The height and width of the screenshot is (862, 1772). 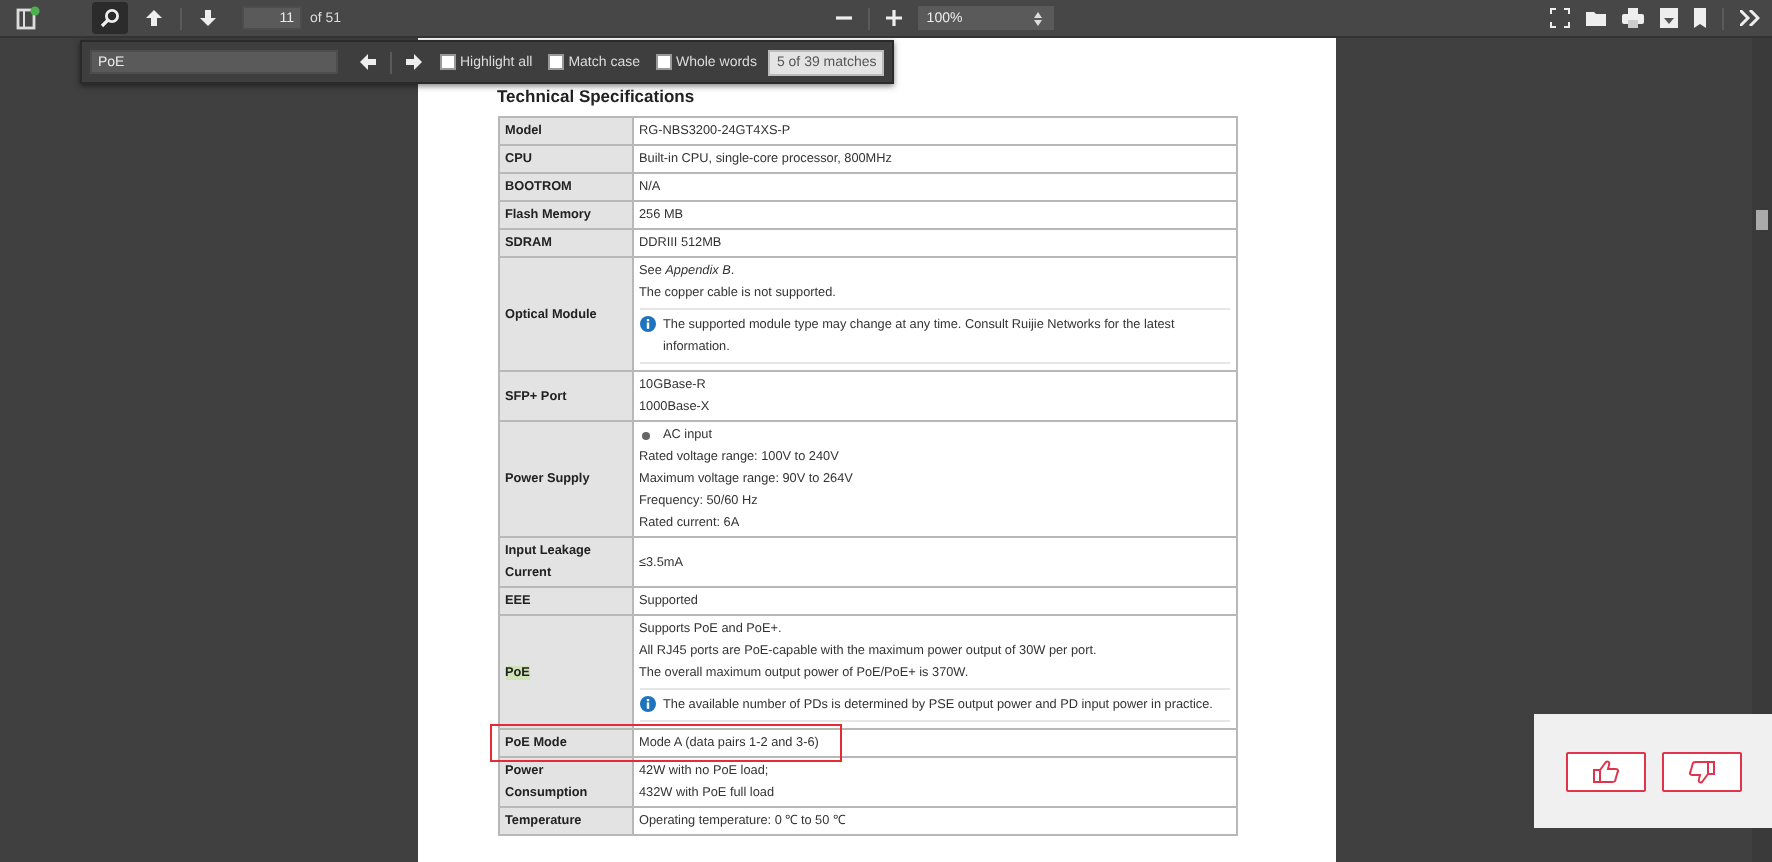 I want to click on arrow-left-icon, so click(x=368, y=62).